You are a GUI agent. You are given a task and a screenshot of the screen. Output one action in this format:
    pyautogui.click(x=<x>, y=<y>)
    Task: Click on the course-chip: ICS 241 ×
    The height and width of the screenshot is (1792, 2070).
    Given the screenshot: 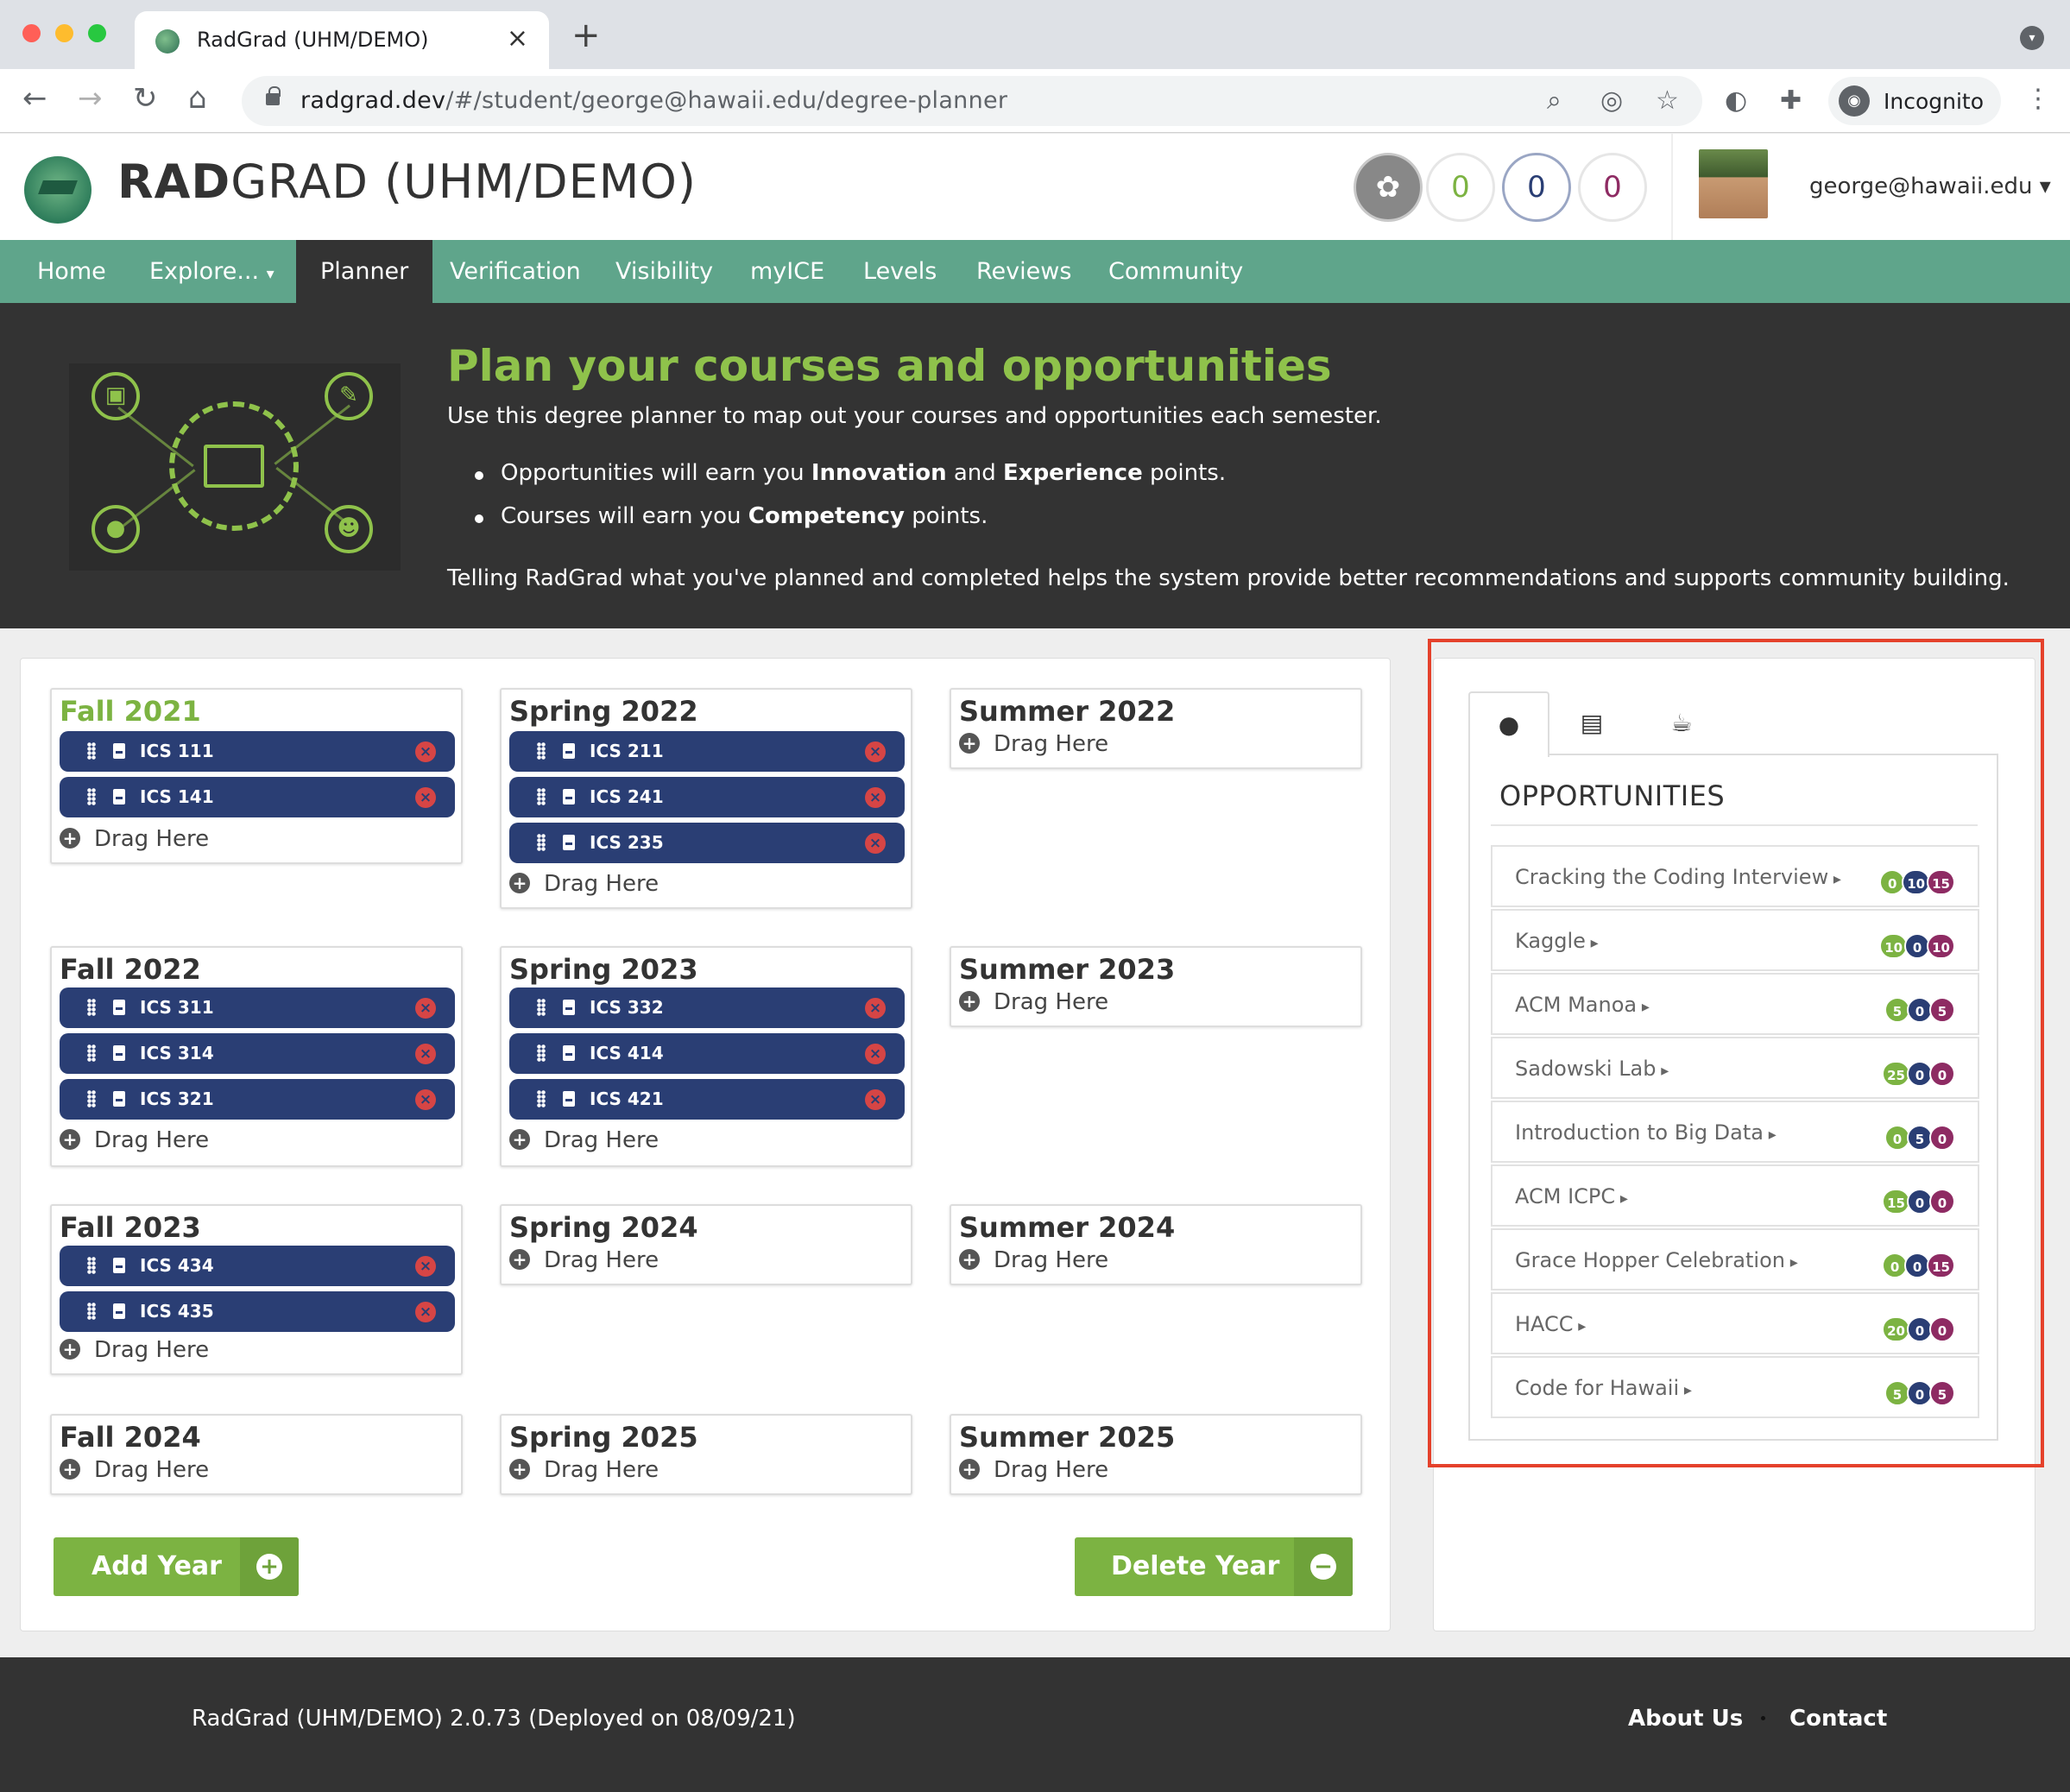 What is the action you would take?
    pyautogui.click(x=707, y=797)
    